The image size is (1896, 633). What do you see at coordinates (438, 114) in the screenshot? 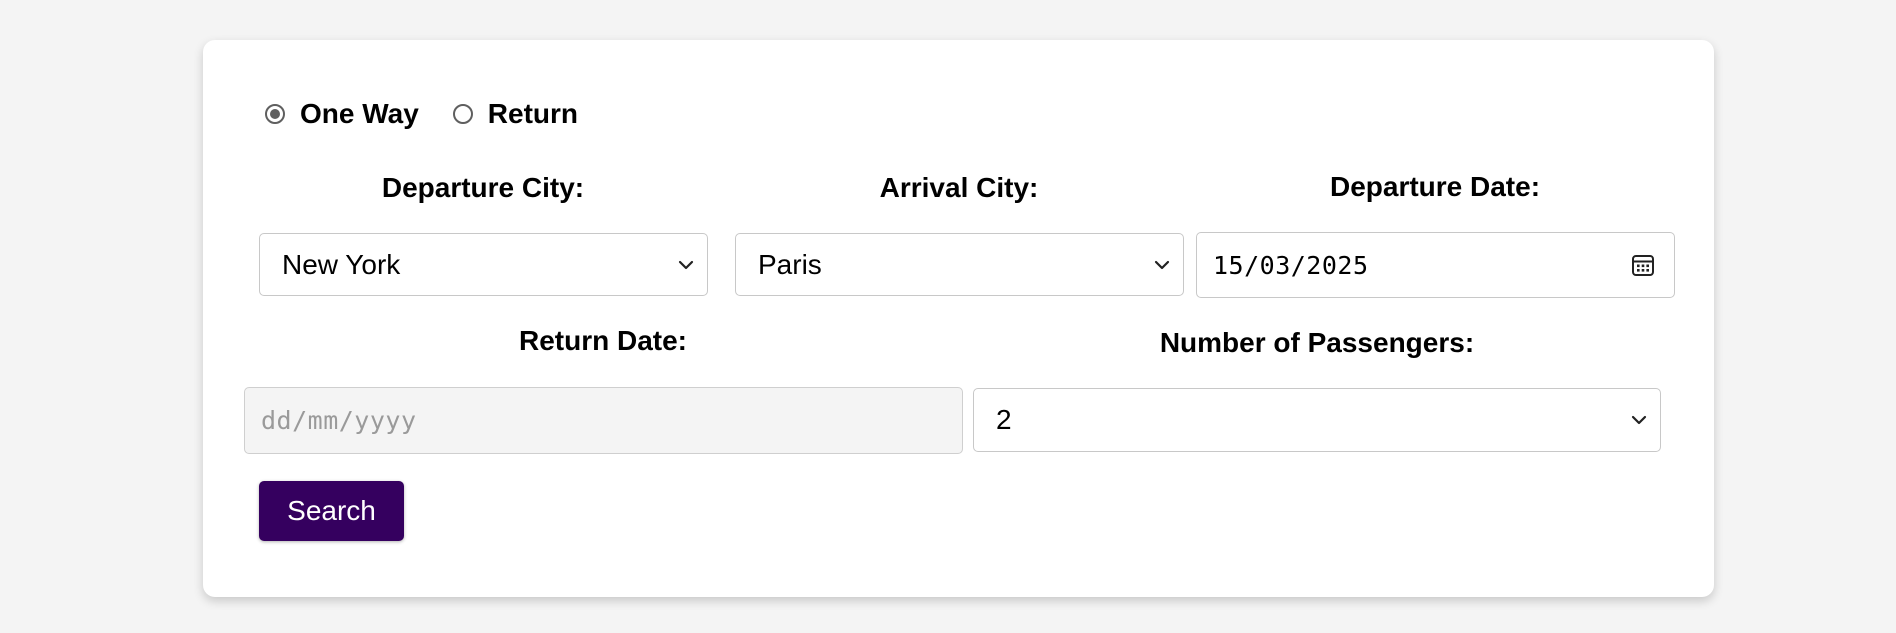
I see `trip-type-group: One Way Return` at bounding box center [438, 114].